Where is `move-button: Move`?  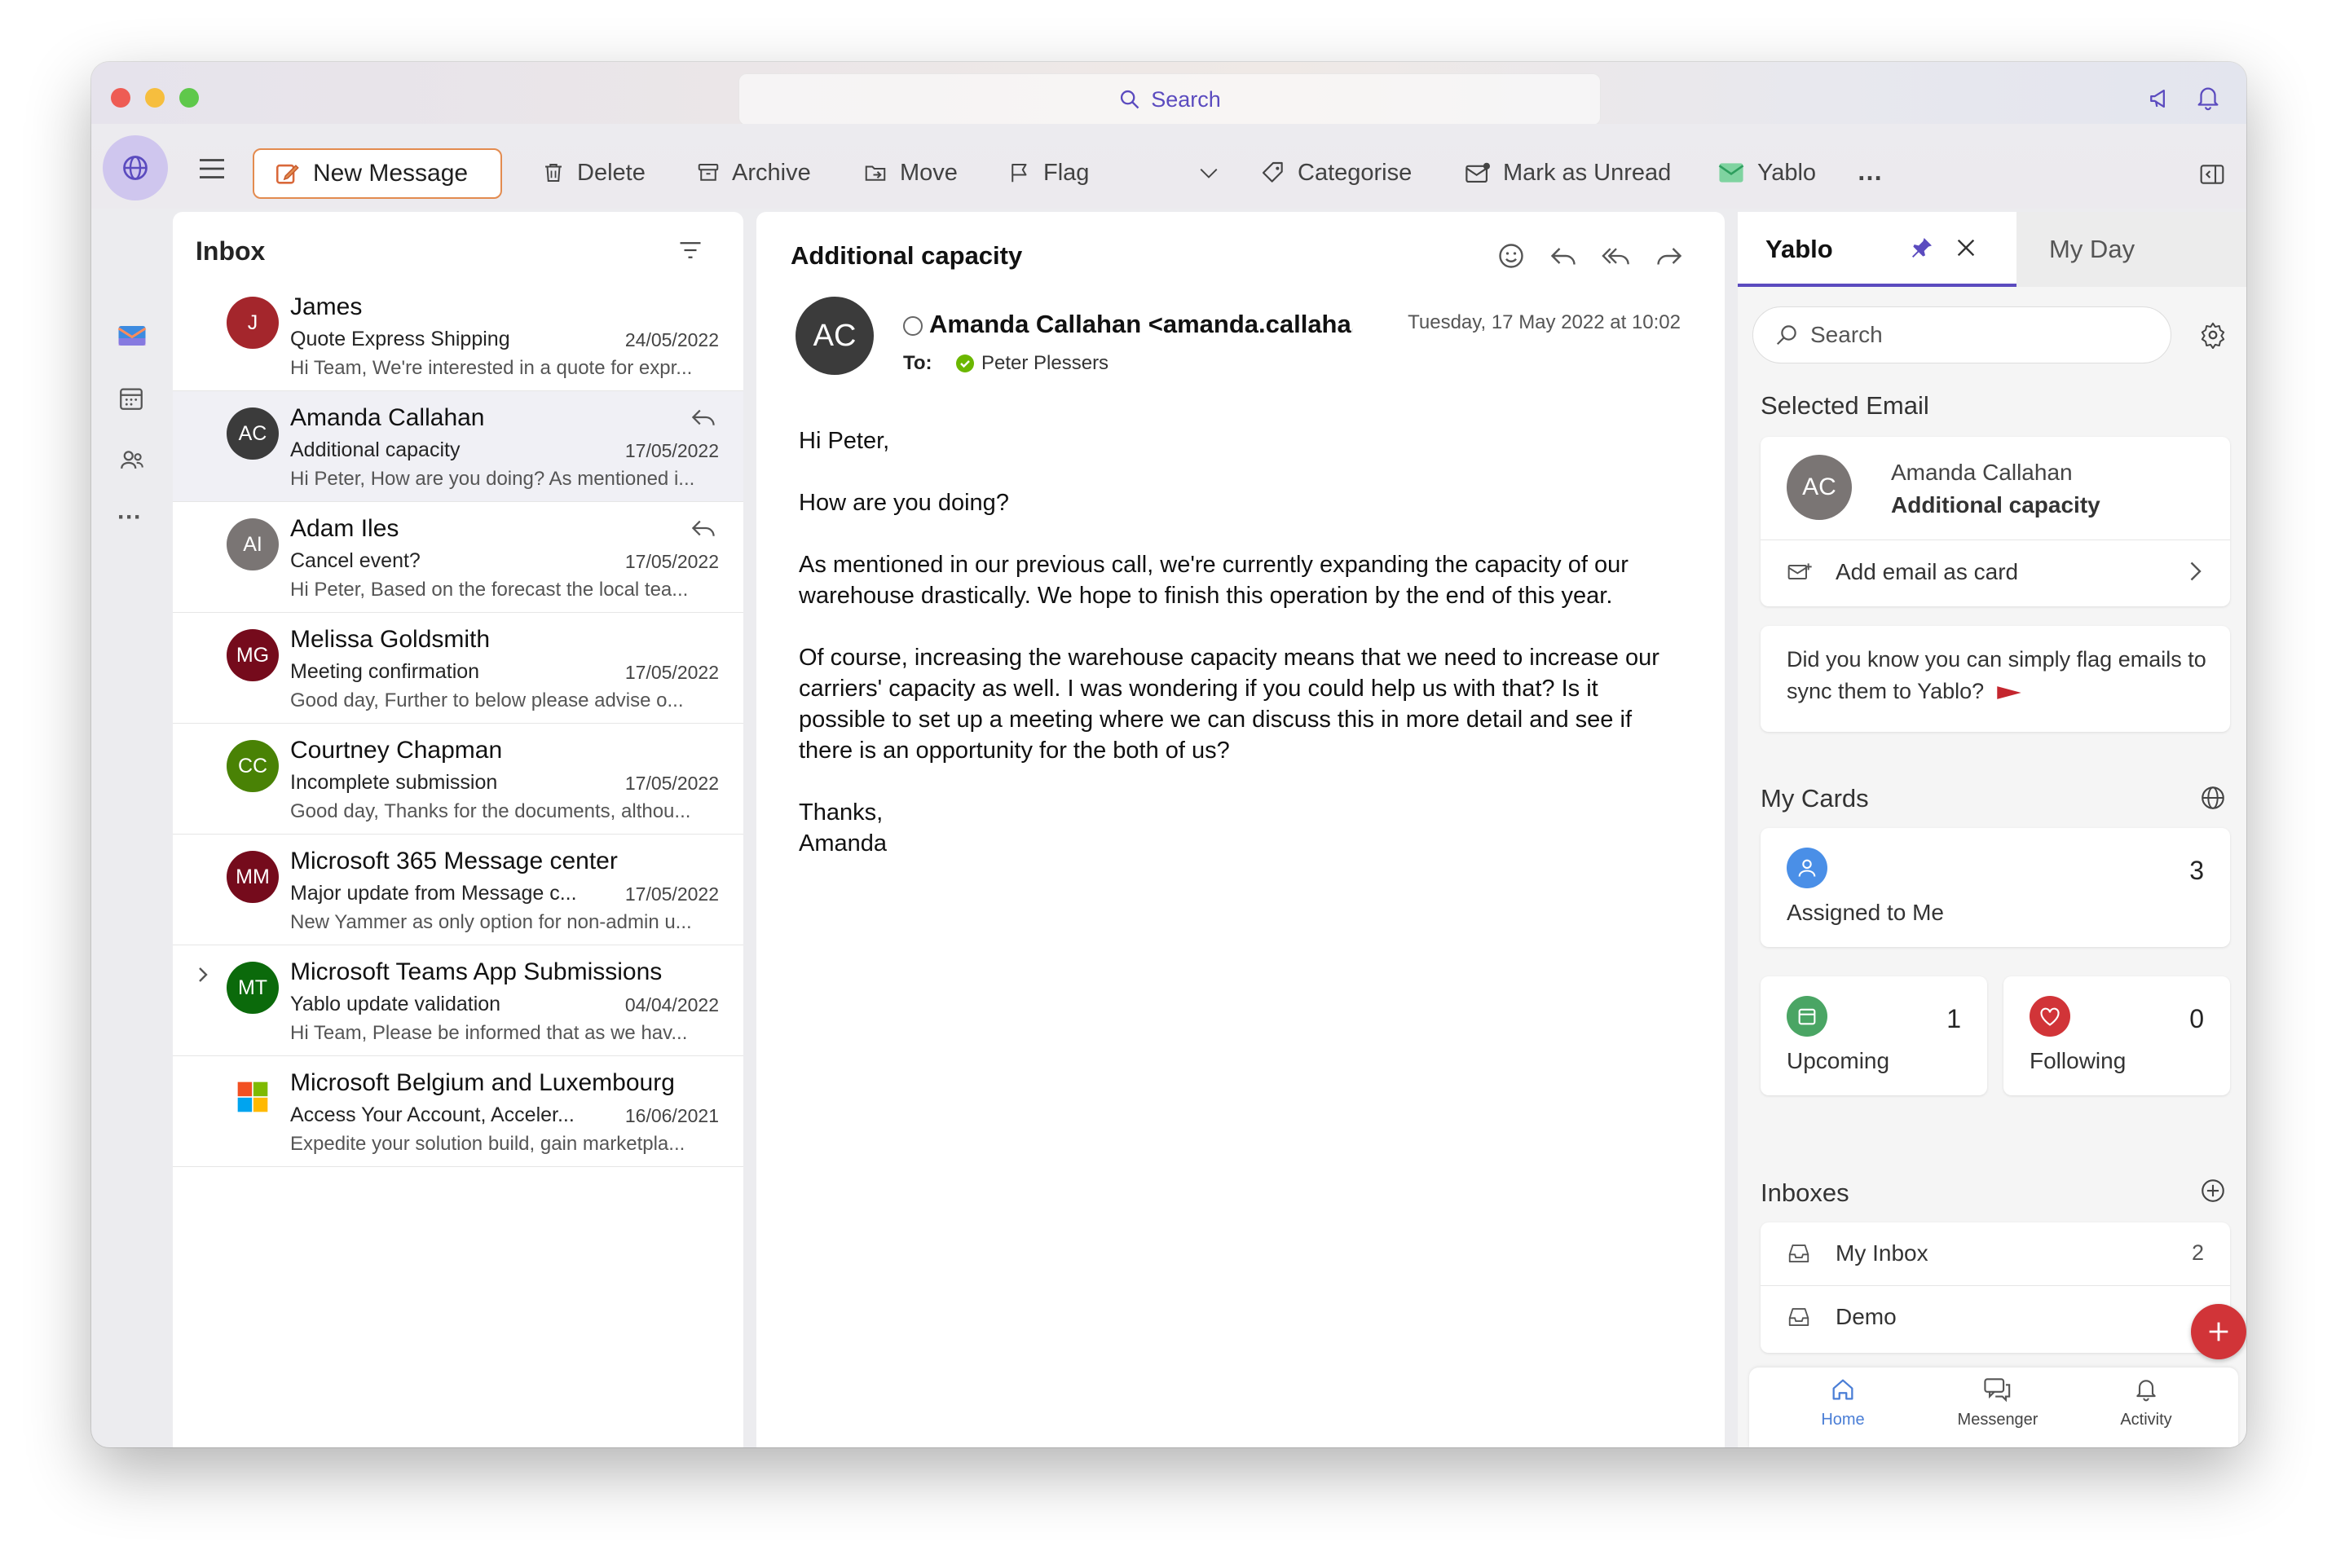 move-button: Move is located at coordinates (910, 173).